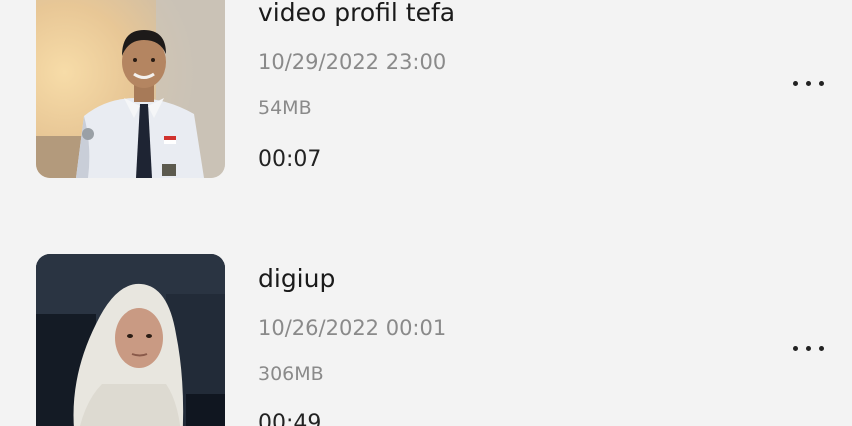 This screenshot has height=426, width=852. I want to click on video-title: video profil tefa, so click(356, 13).